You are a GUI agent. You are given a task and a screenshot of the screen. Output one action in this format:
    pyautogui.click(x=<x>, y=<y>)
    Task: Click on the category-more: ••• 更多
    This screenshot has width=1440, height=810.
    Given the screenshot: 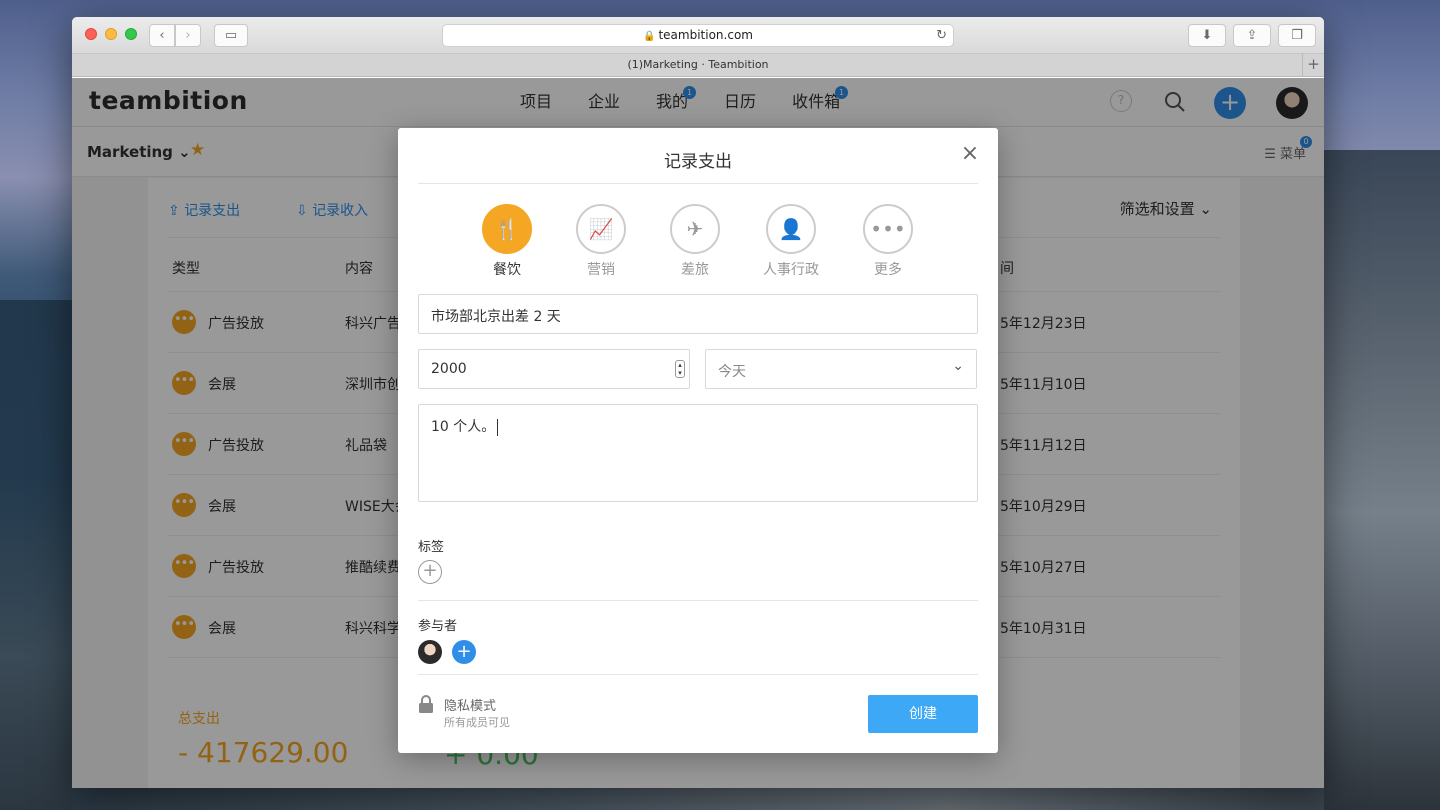 What is the action you would take?
    pyautogui.click(x=888, y=241)
    